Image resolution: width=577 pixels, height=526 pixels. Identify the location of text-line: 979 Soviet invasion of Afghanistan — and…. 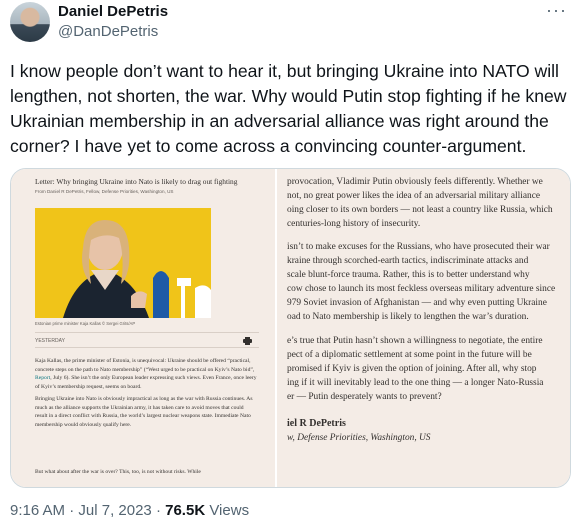
(417, 303).